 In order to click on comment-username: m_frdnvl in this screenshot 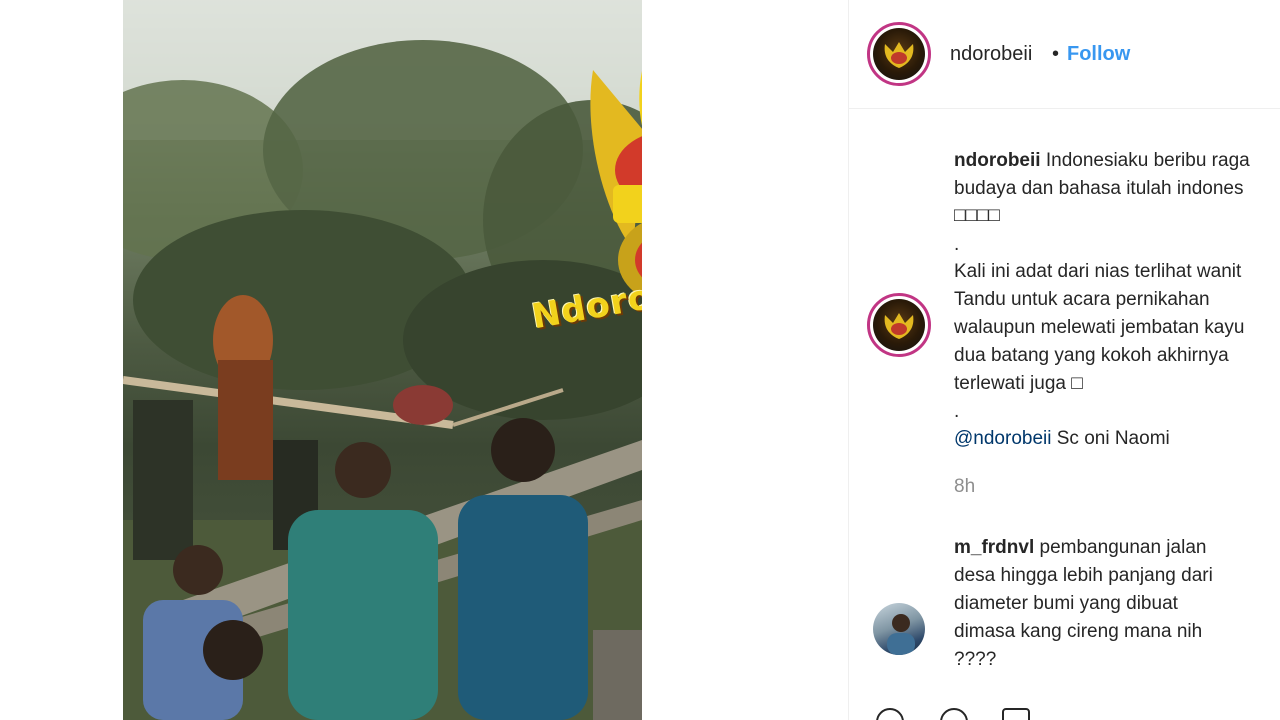, I will do `click(994, 547)`.